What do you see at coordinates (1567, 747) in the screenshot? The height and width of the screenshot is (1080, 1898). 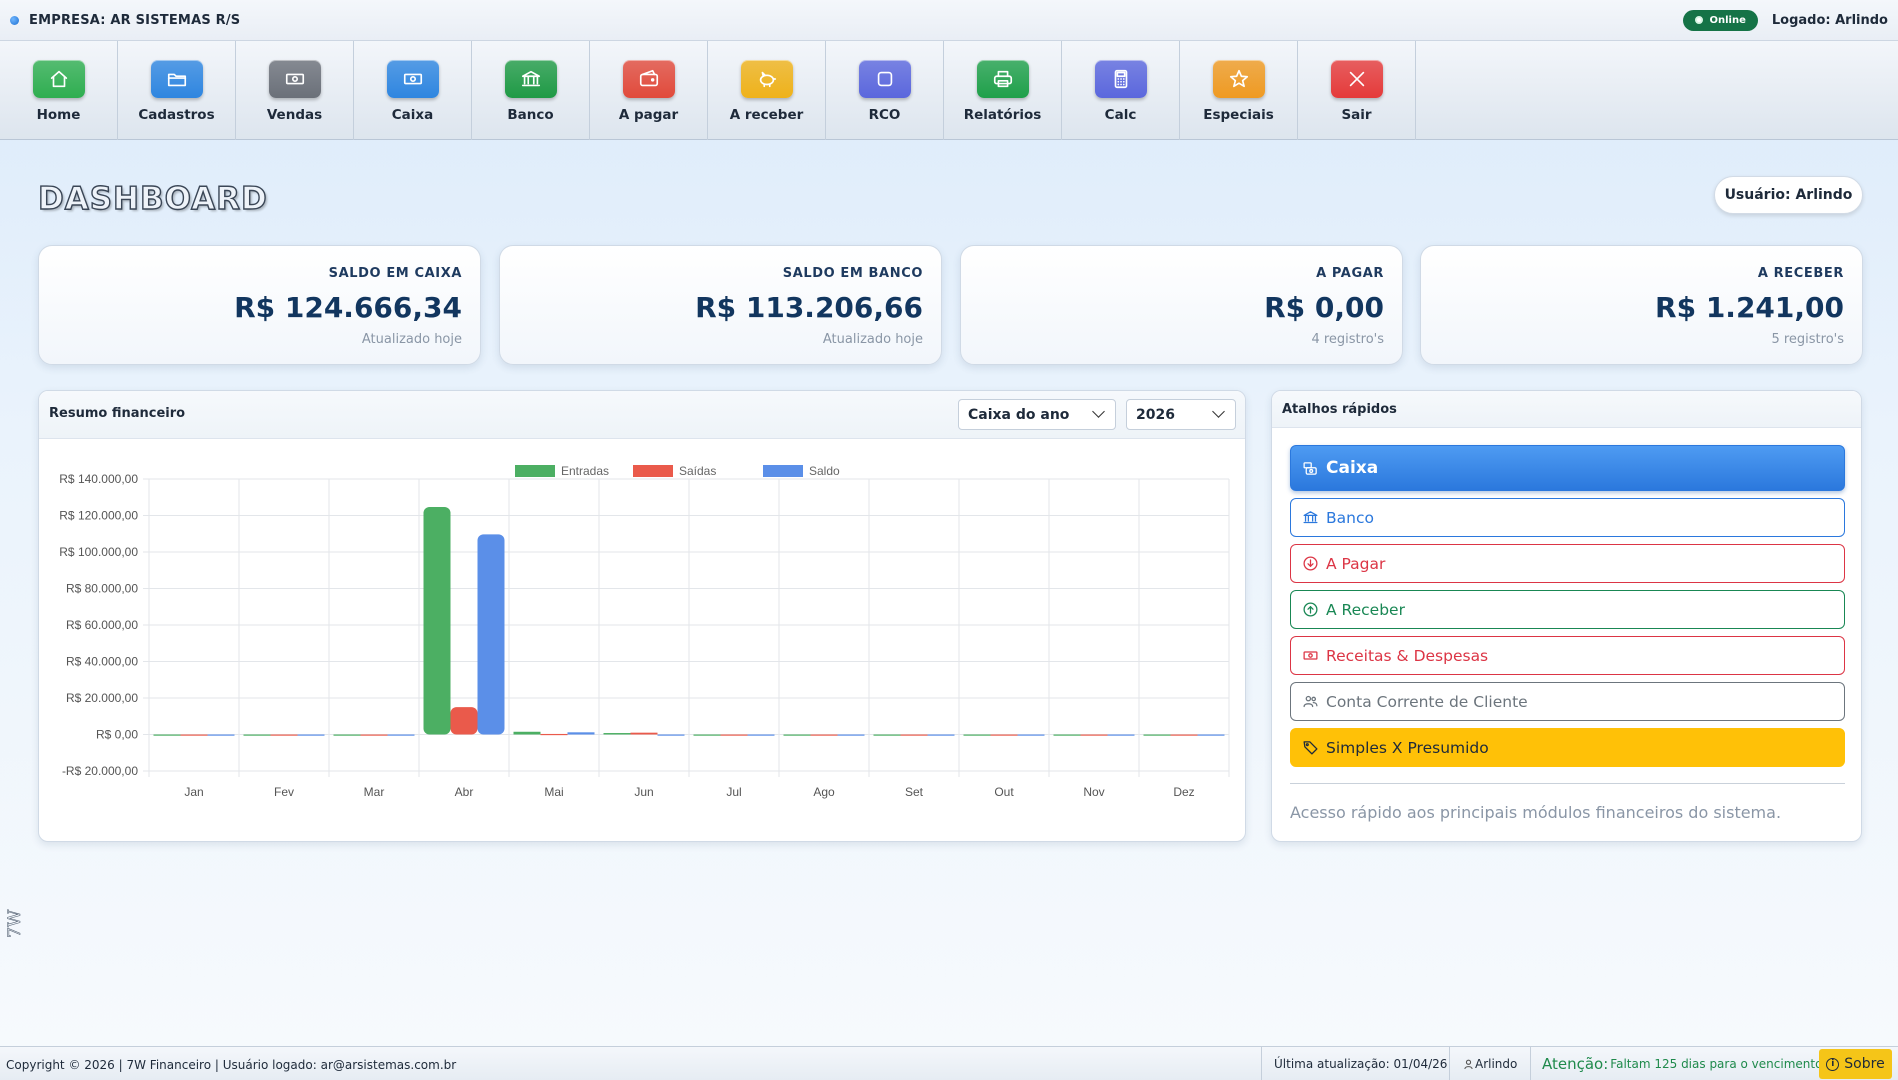 I see `shortcut-simples-x-presumido: Simples X Presumido` at bounding box center [1567, 747].